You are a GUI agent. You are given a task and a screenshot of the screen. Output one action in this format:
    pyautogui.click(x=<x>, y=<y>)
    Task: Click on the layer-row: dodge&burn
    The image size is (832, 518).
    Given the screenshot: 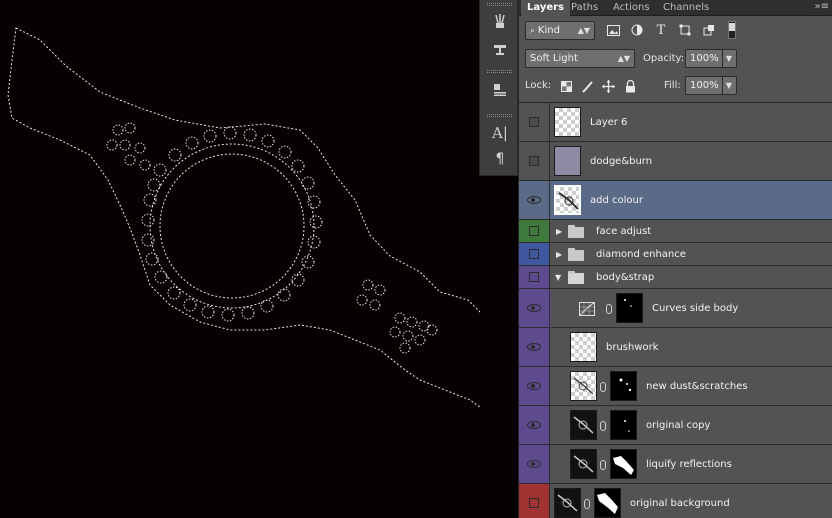 What is the action you would take?
    pyautogui.click(x=675, y=161)
    